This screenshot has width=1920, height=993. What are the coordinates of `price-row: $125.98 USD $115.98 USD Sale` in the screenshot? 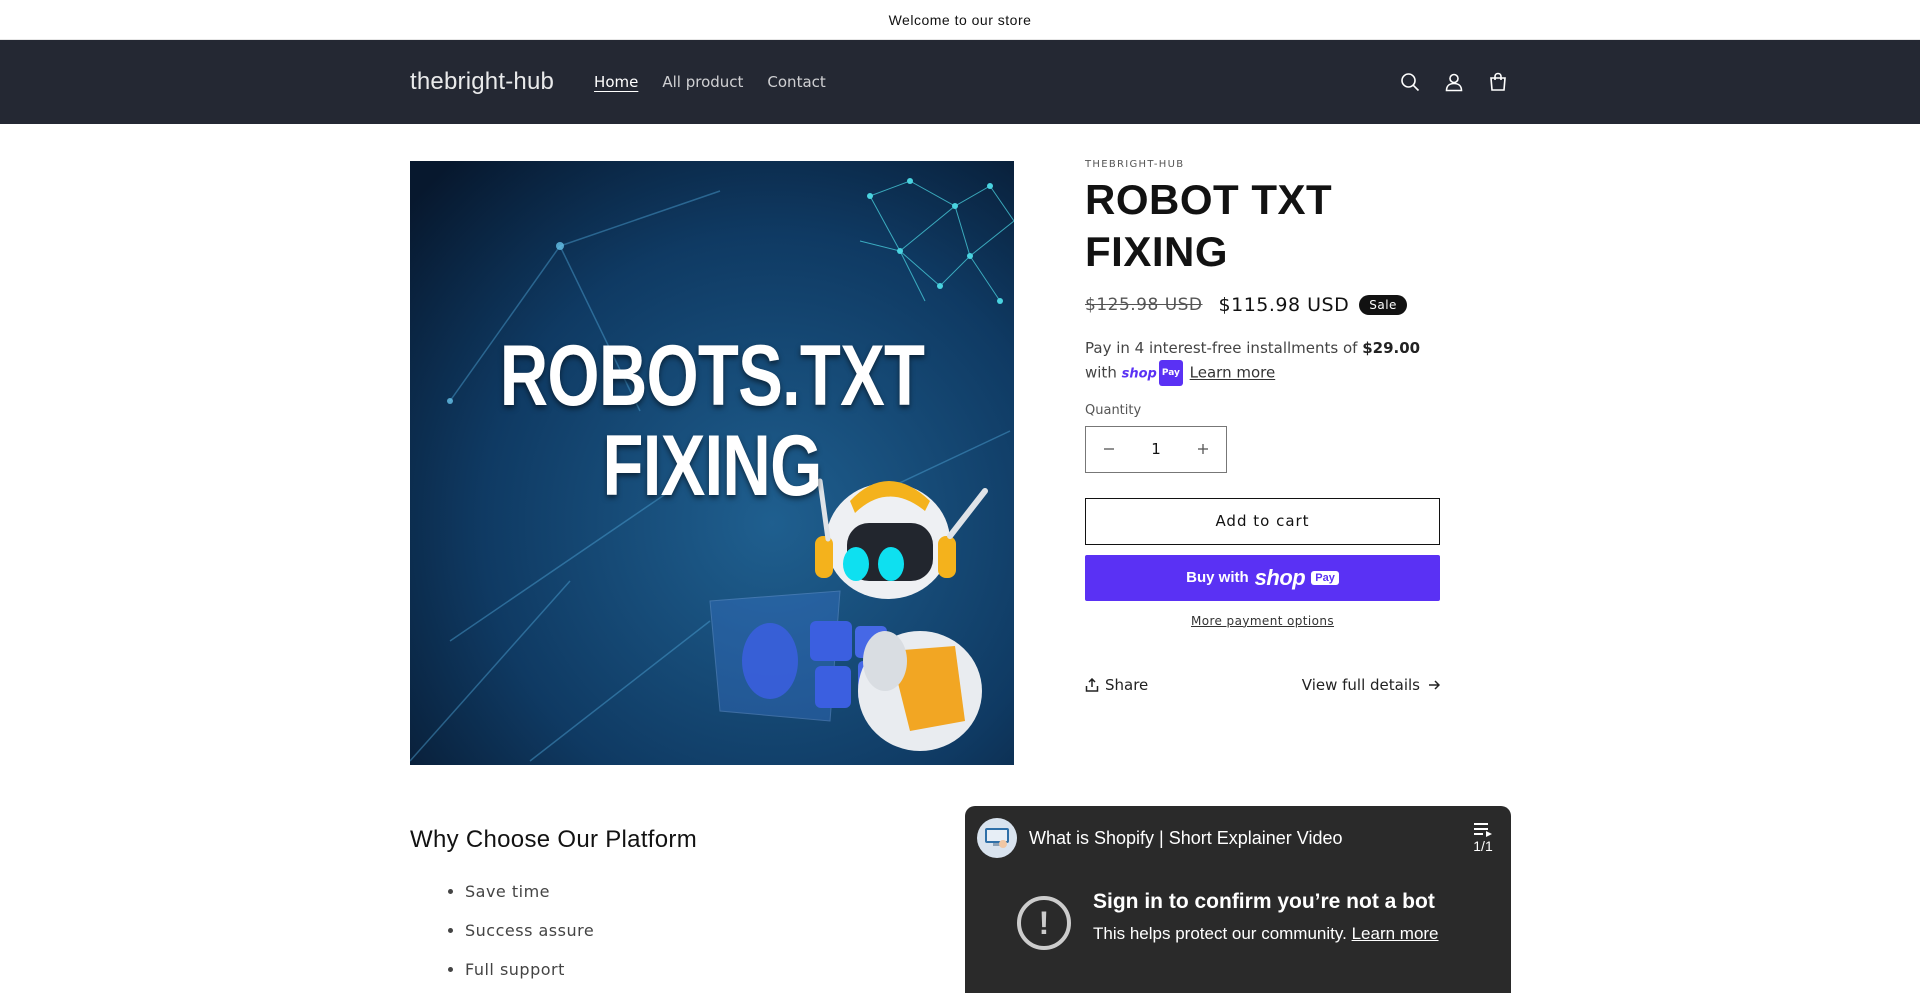 It's located at (1262, 305).